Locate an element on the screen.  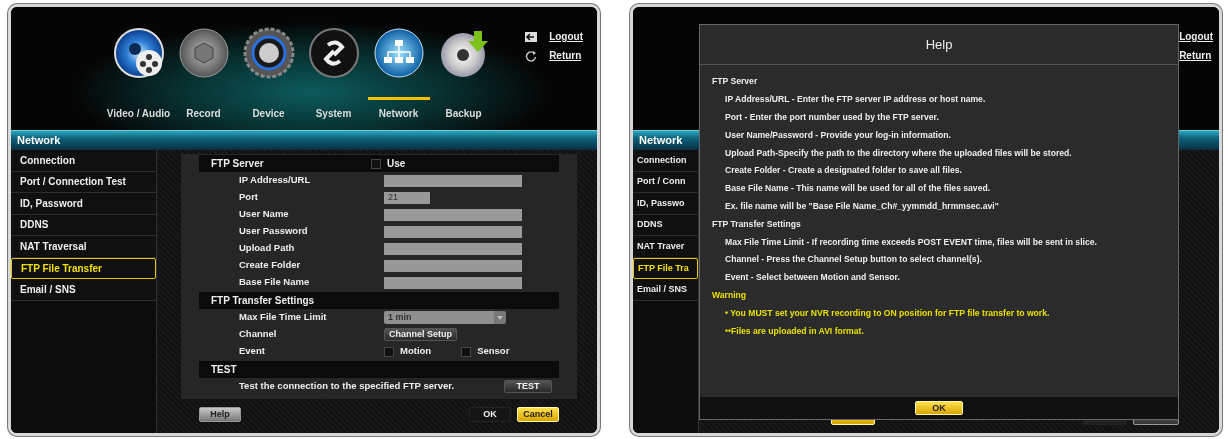
sidebar-item: FTP File Transfer is located at coordinates (83, 268).